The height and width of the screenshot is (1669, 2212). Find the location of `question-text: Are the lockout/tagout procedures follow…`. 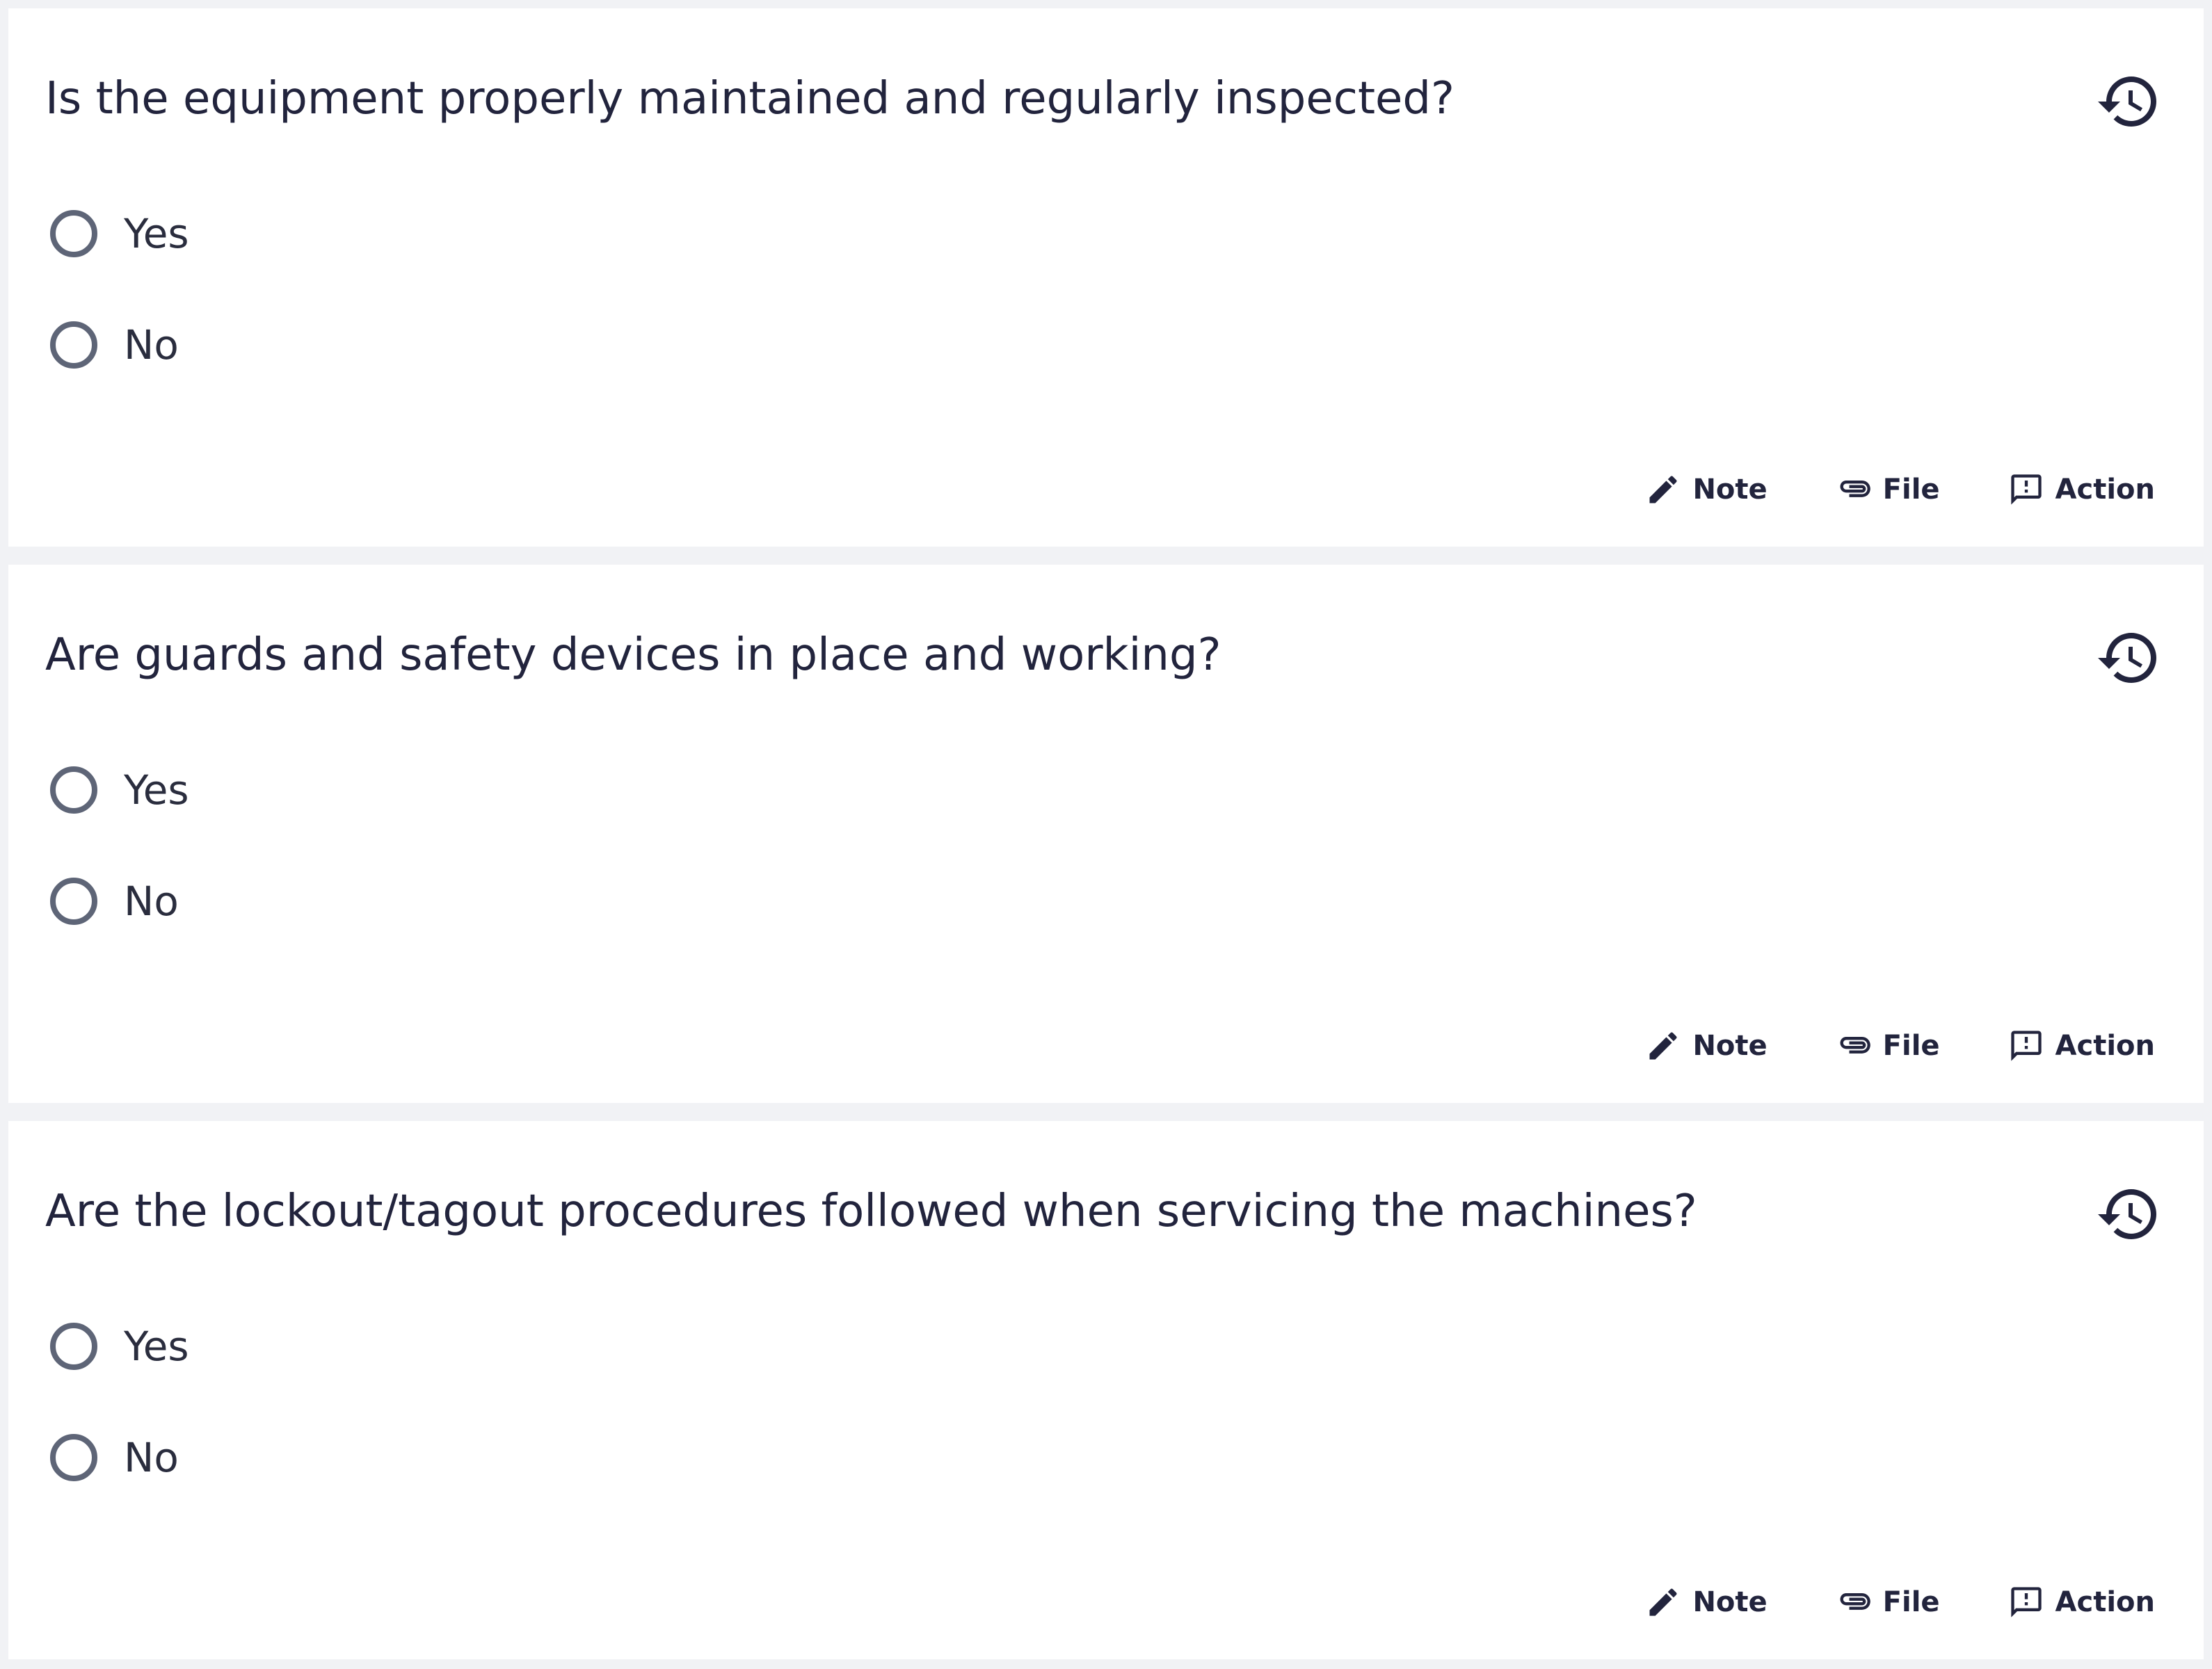

question-text: Are the lockout/tagout procedures follow… is located at coordinates (871, 1211).